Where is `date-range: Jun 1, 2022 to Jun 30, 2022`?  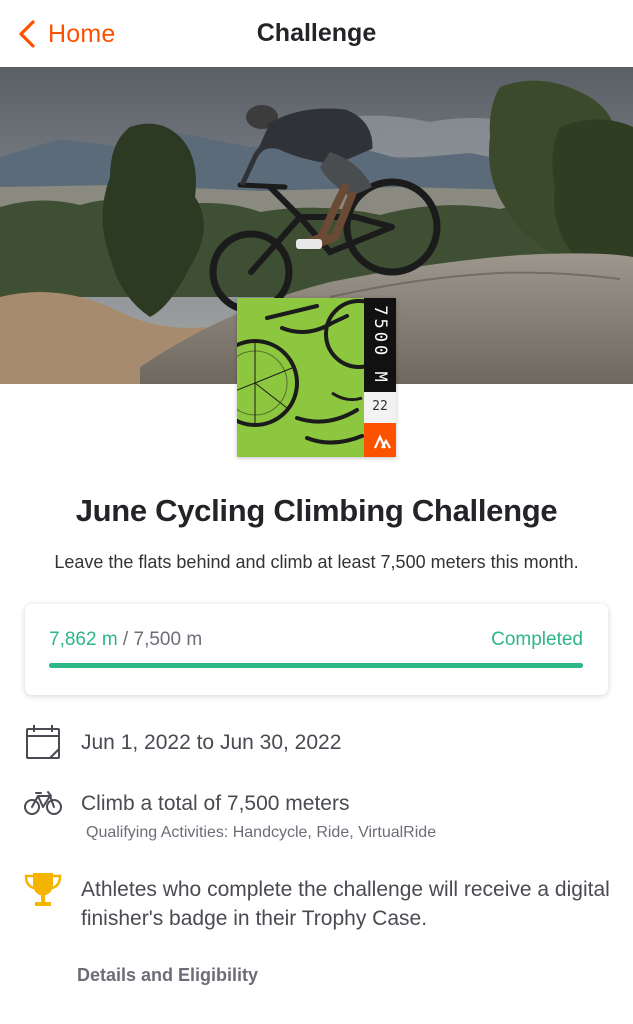
date-range: Jun 1, 2022 to Jun 30, 2022 is located at coordinates (211, 742).